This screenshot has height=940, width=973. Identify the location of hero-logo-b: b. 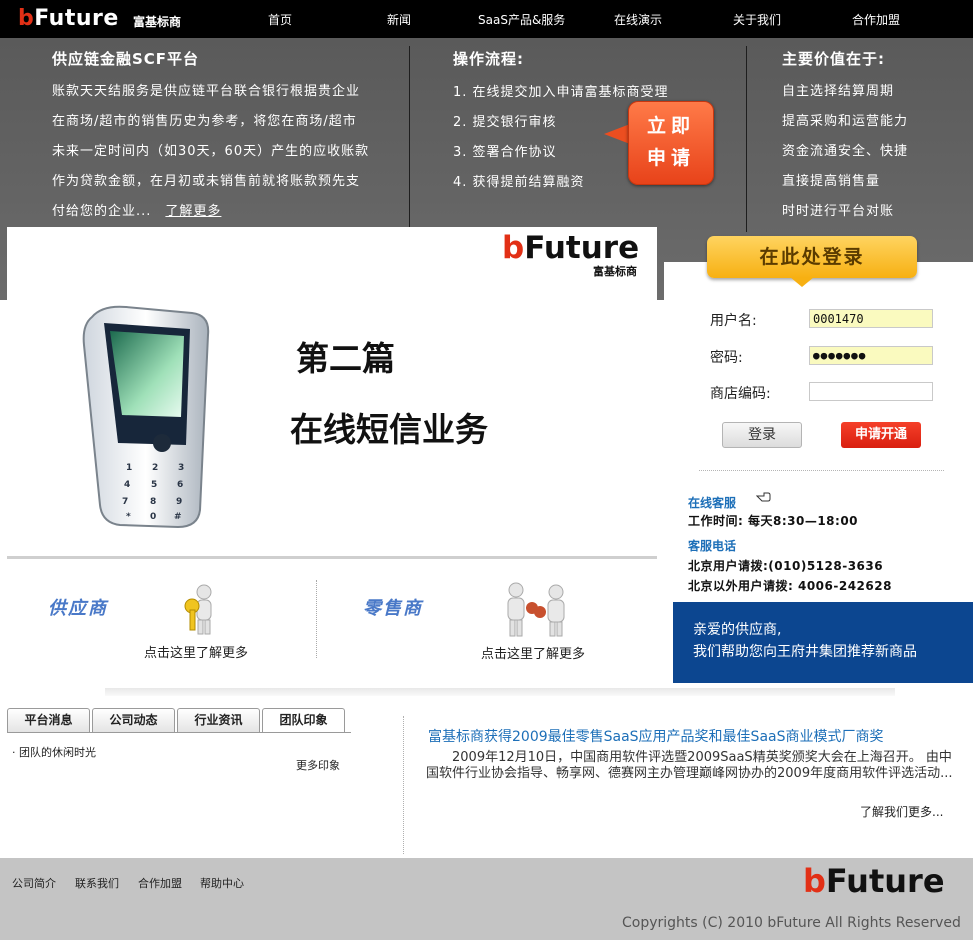
(513, 248).